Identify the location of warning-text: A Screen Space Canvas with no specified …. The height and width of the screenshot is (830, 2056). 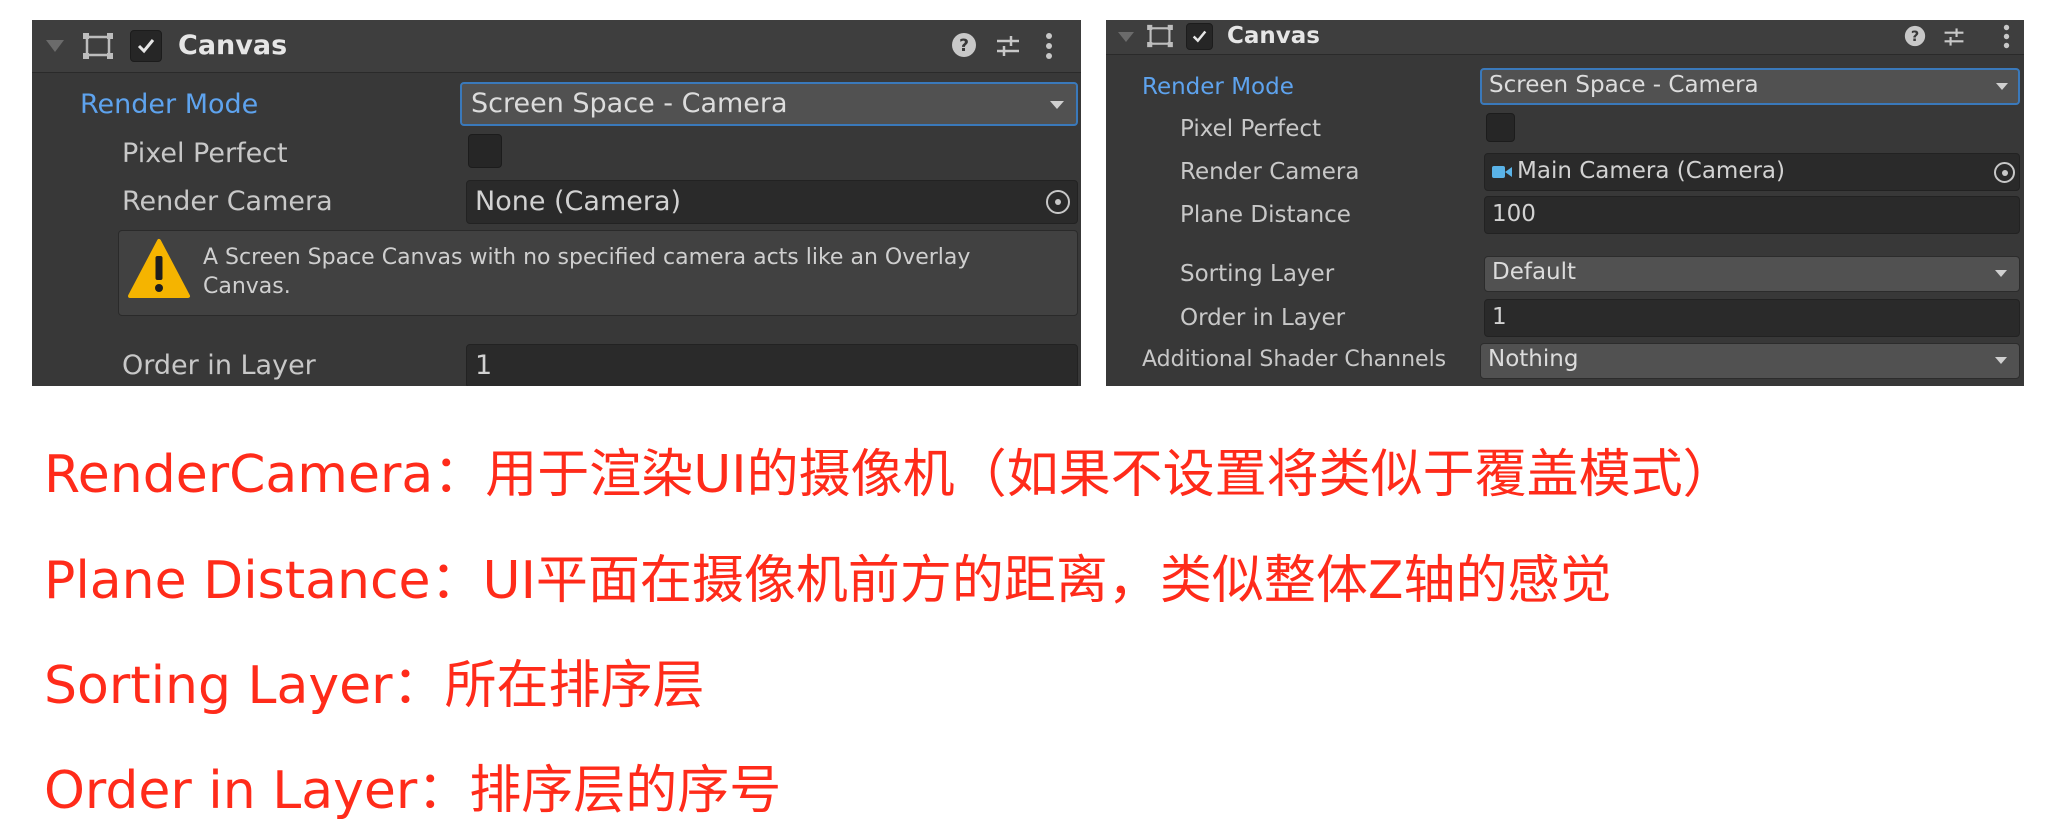
(587, 272).